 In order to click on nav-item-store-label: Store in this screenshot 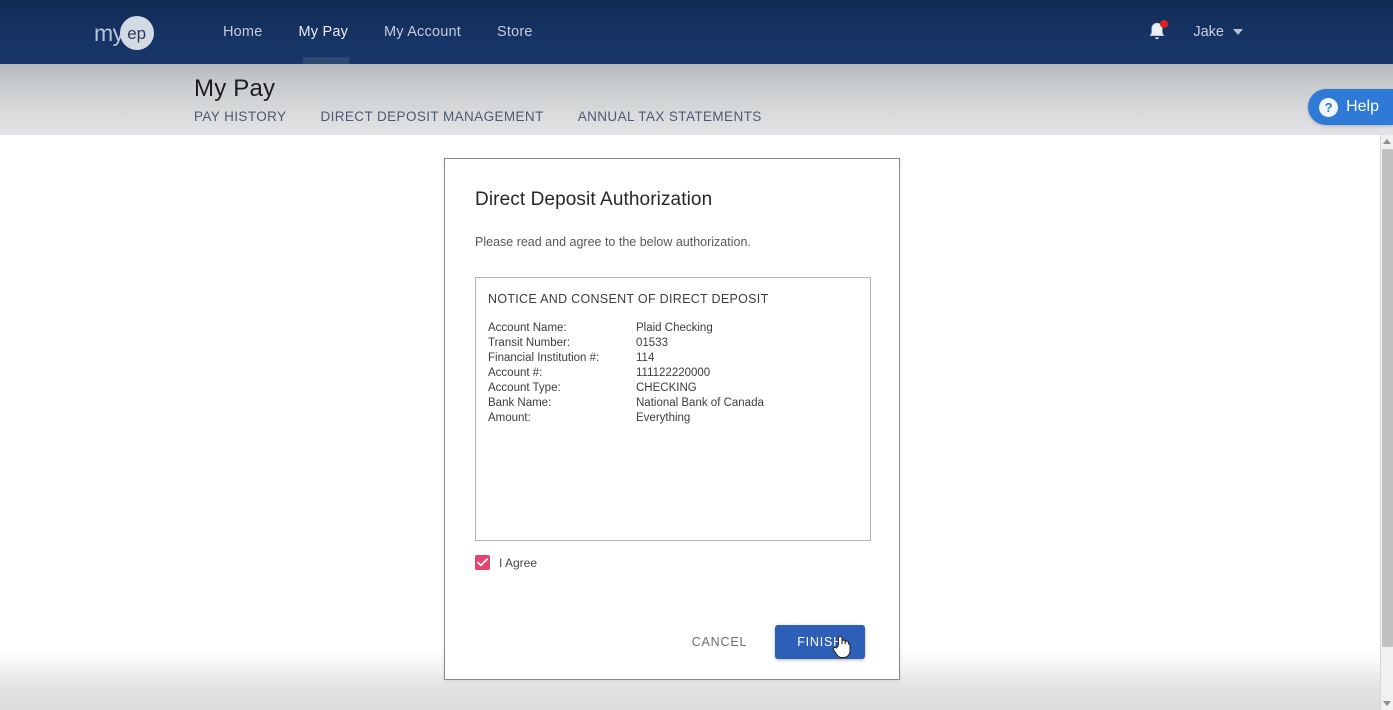, I will do `click(514, 32)`.